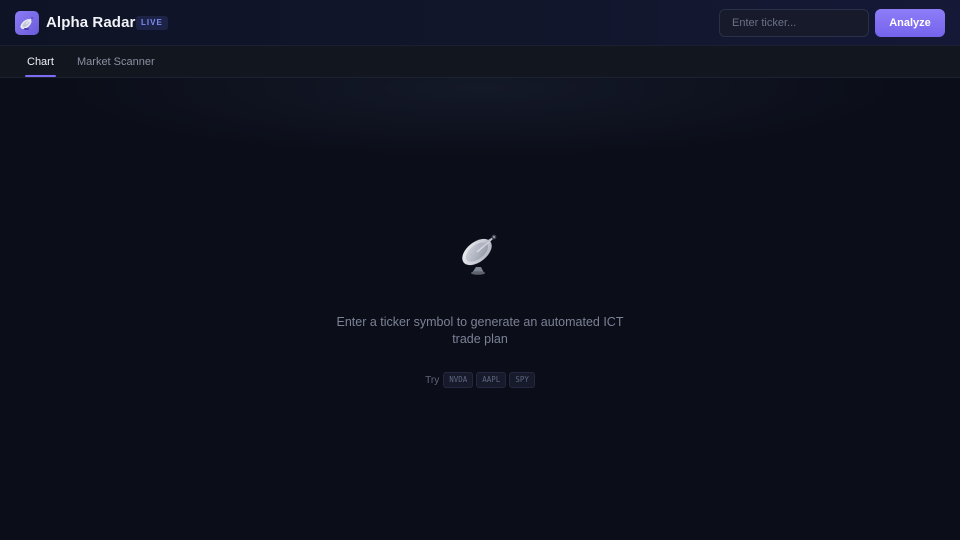 The image size is (960, 540). I want to click on tab-chart: Chart, so click(40, 61).